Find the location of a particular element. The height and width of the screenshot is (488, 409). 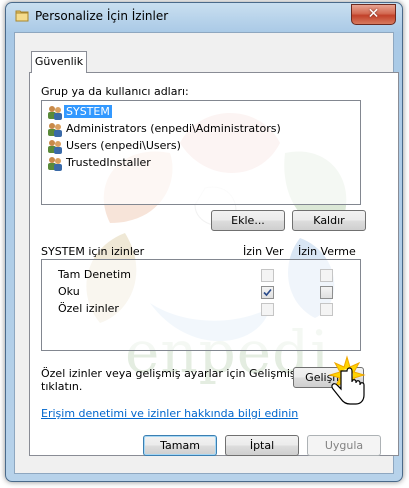

list-item: Users (enpedi\Users) is located at coordinates (196, 146).